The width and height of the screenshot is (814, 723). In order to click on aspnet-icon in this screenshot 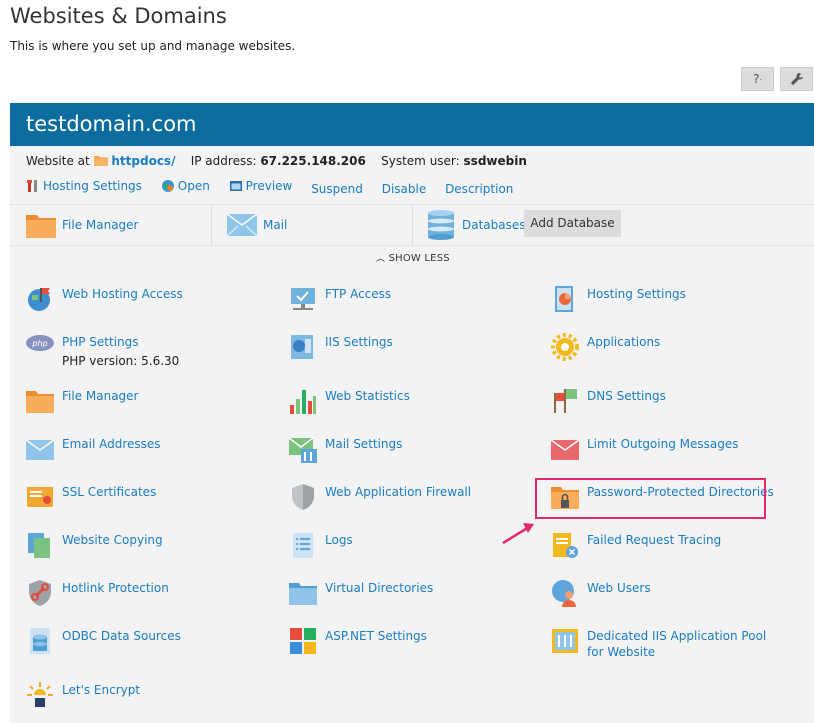, I will do `click(303, 641)`.